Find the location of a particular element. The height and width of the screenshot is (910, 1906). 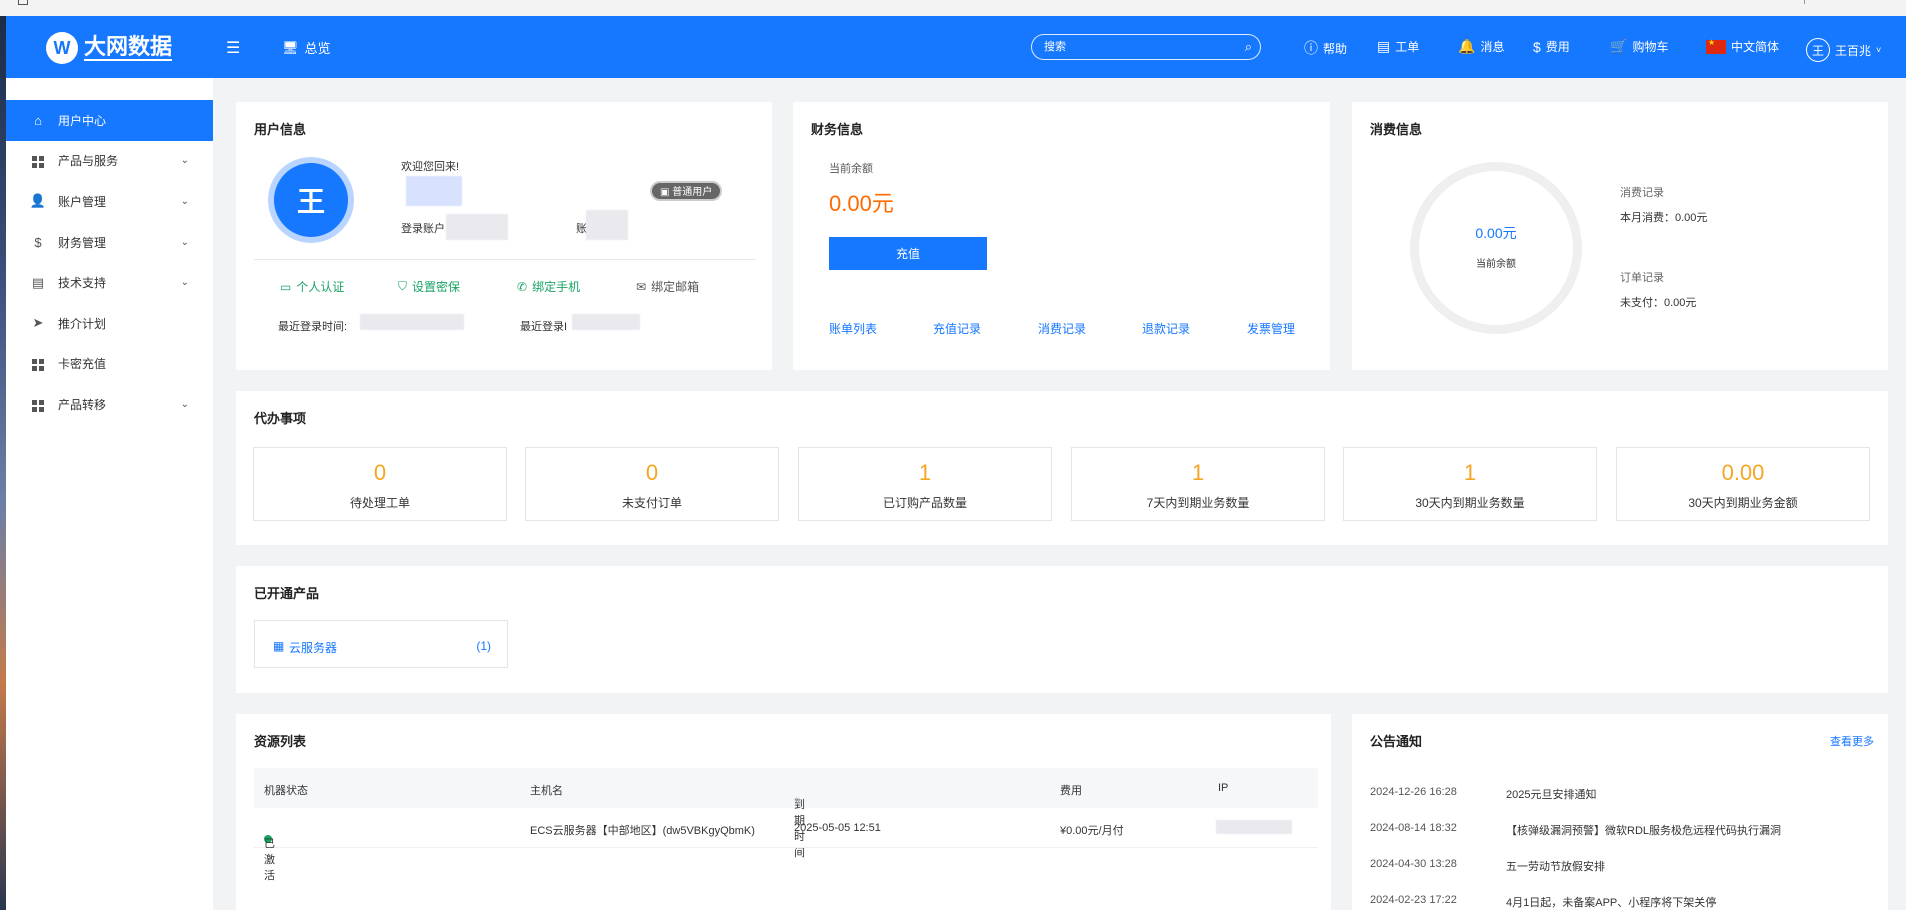

invoice-manage-link: 发票管理 is located at coordinates (1271, 328).